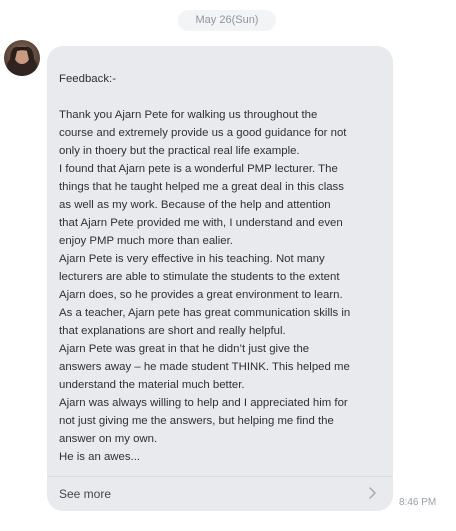 The image size is (456, 531). What do you see at coordinates (372, 493) in the screenshot?
I see `chevron-right-icon` at bounding box center [372, 493].